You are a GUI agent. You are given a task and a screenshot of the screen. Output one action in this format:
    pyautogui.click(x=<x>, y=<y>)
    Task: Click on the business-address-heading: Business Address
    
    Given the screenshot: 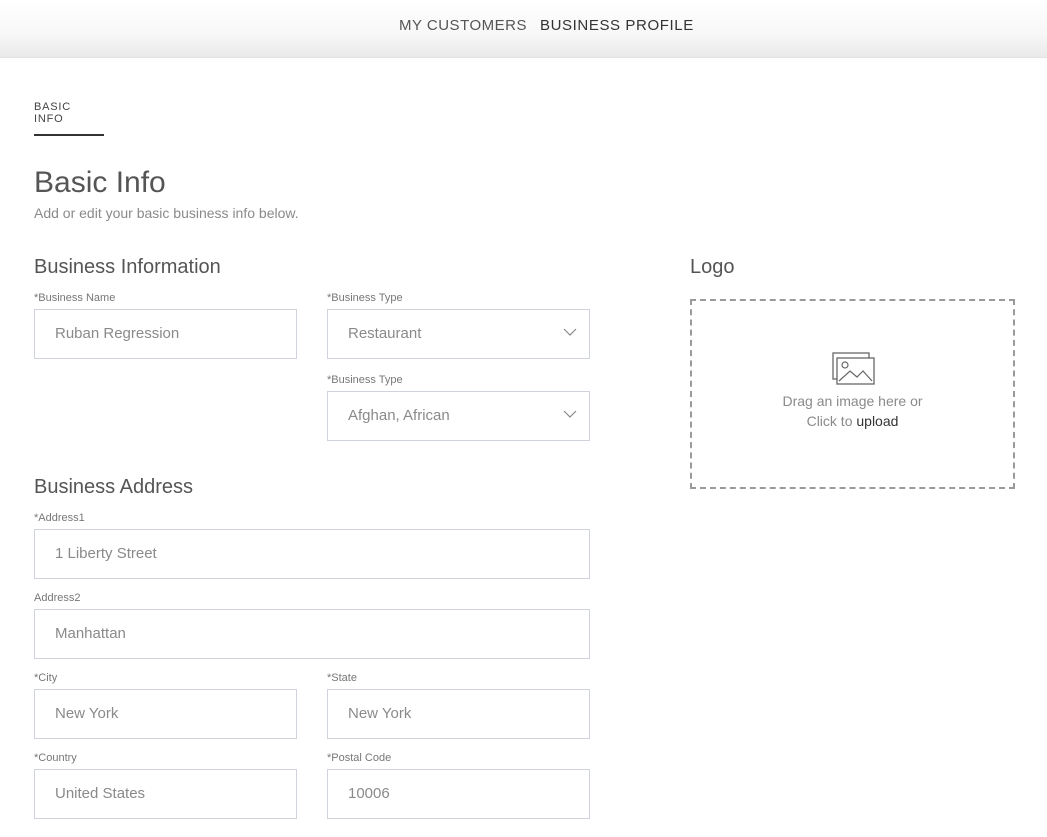 What is the action you would take?
    pyautogui.click(x=113, y=487)
    